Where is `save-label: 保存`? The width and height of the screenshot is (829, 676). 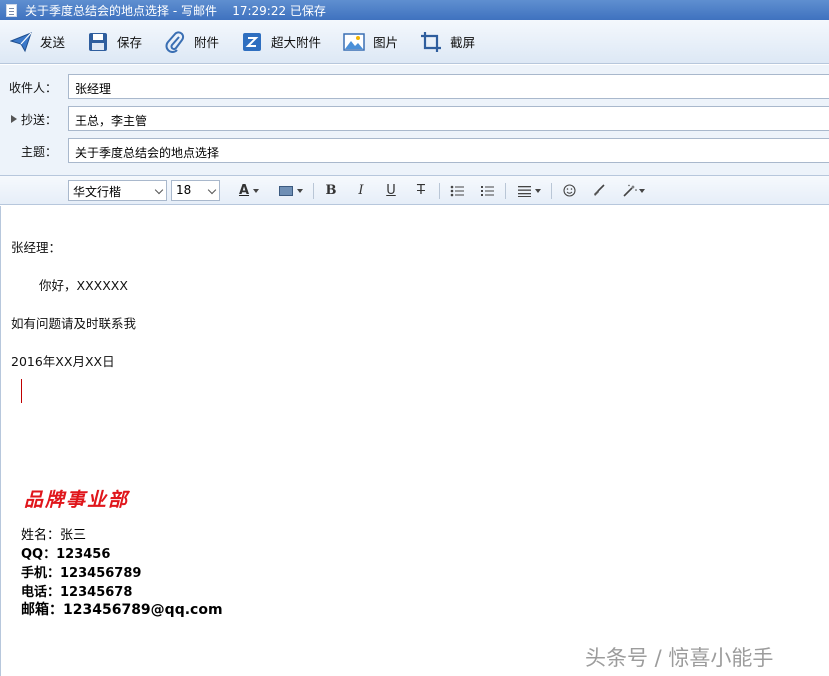
save-label: 保存 is located at coordinates (130, 42).